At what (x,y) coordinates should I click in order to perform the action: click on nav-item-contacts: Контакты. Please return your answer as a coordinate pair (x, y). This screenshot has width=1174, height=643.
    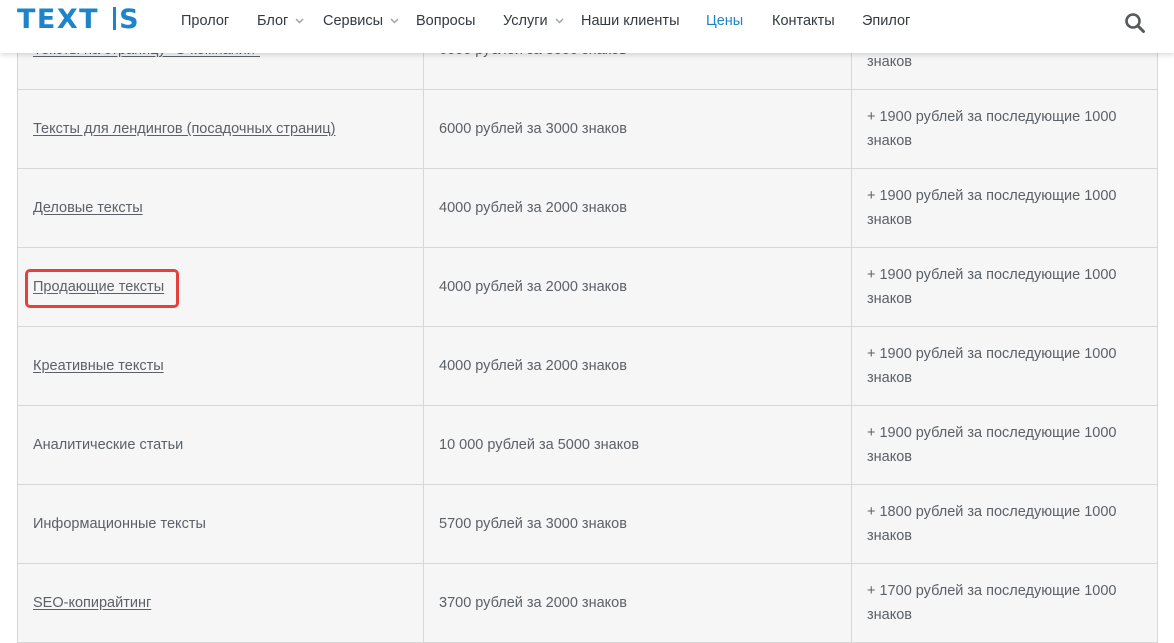
    Looking at the image, I should click on (803, 21).